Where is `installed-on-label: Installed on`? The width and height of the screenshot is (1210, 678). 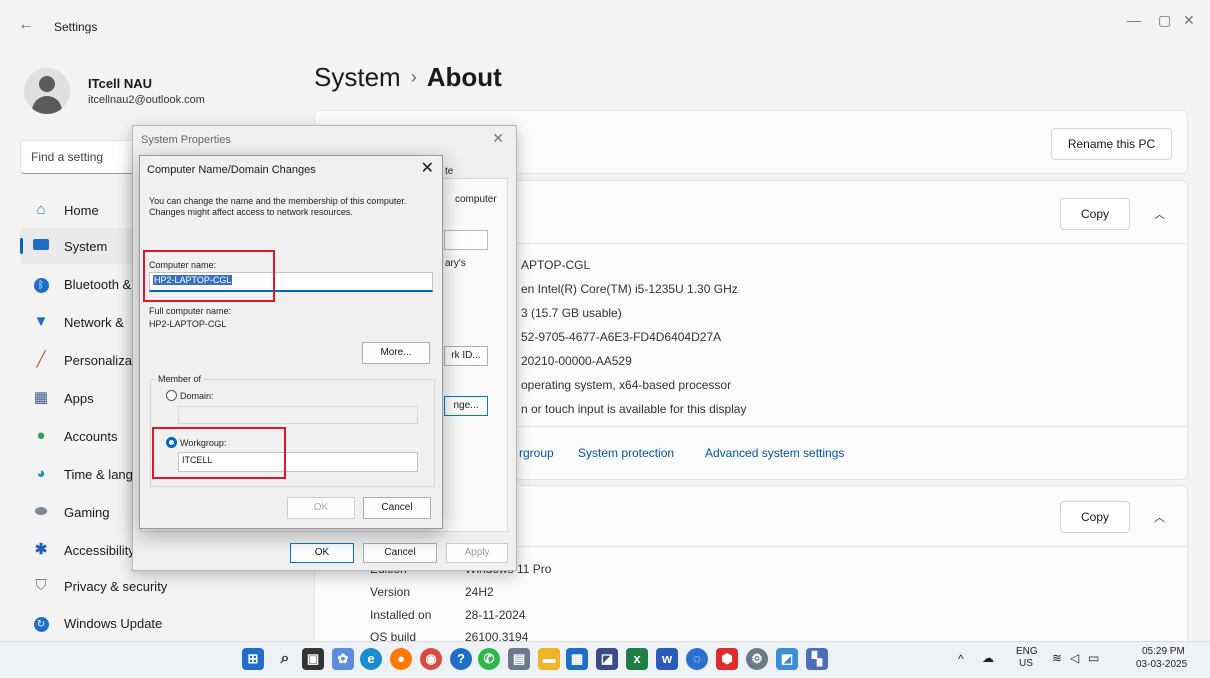
installed-on-label: Installed on is located at coordinates (401, 615).